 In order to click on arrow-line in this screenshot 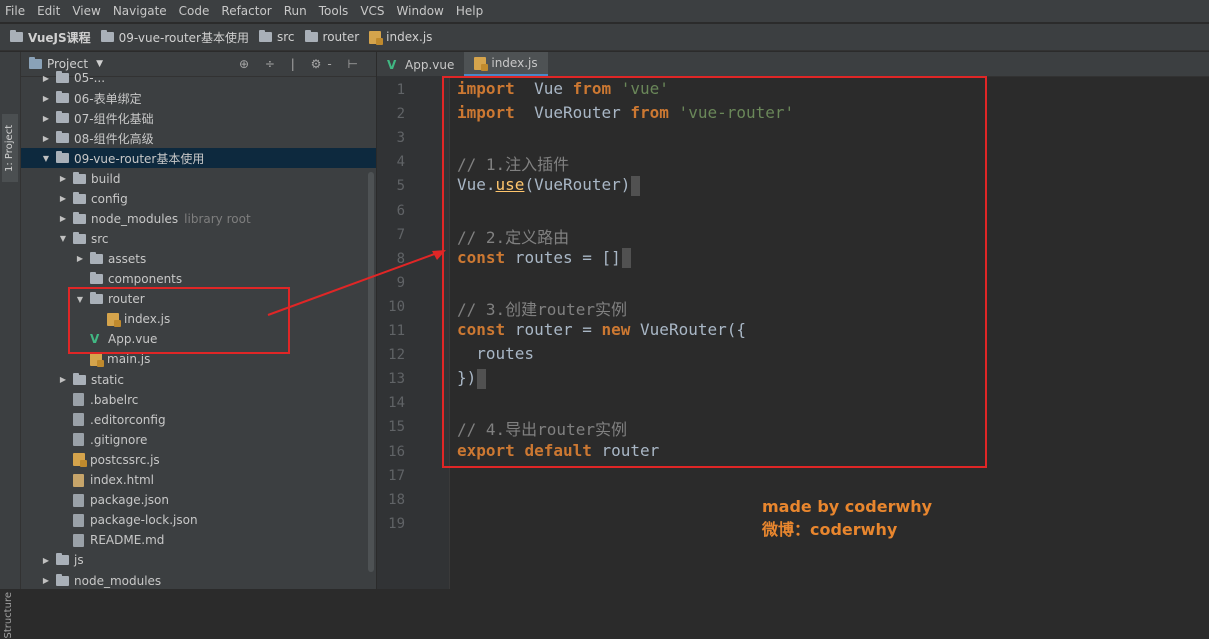, I will do `click(354, 283)`.